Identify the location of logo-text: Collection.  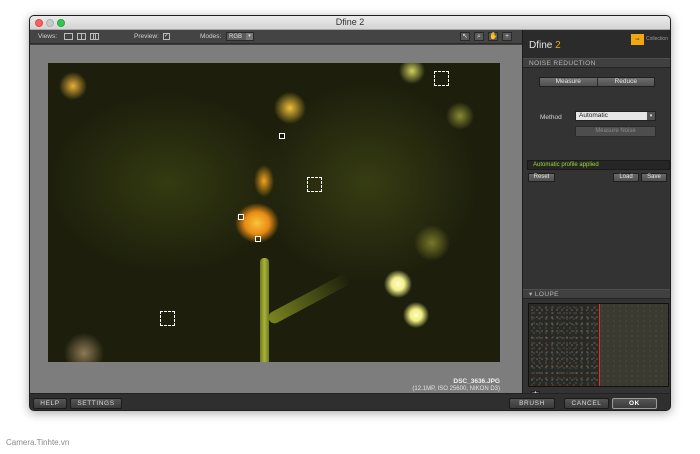
(657, 39).